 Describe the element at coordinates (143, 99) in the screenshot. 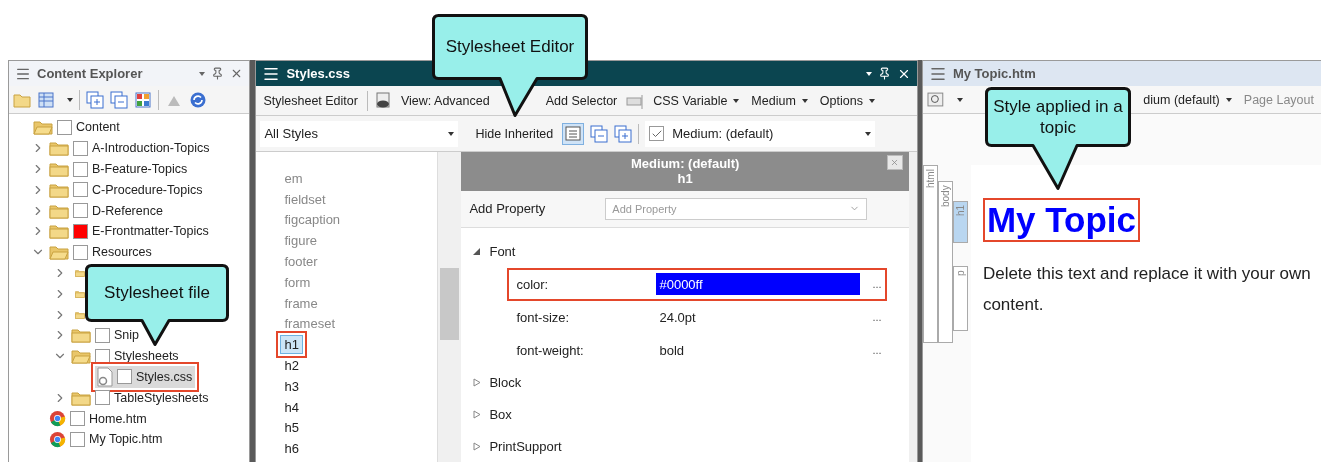

I see `color-grid-icon` at that location.